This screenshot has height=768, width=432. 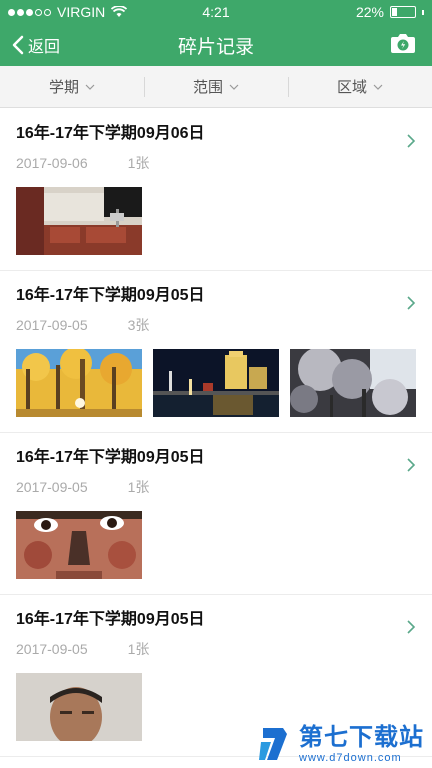 I want to click on watermark: 第七下载站 www.d7down.com, so click(x=340, y=744).